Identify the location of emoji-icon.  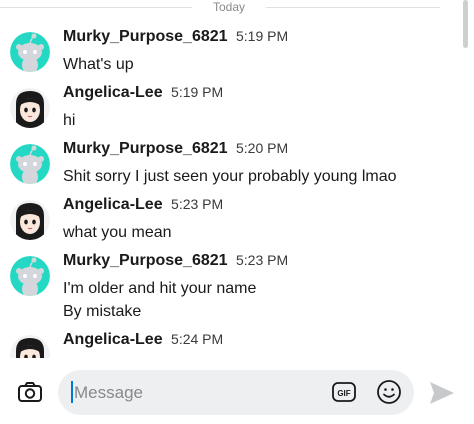
(389, 392).